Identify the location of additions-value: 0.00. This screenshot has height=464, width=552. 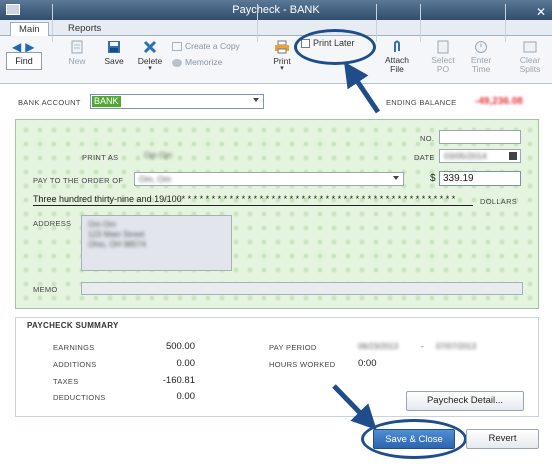
(186, 363).